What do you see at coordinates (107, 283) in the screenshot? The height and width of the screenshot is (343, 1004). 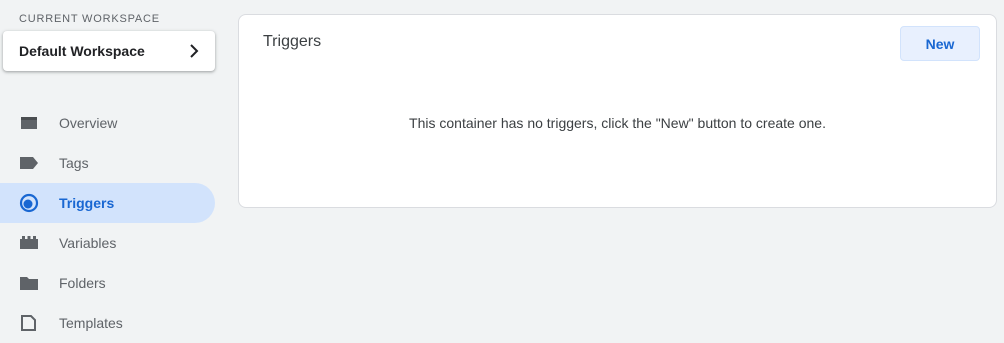 I see `sidebar-item-folders: Folders` at bounding box center [107, 283].